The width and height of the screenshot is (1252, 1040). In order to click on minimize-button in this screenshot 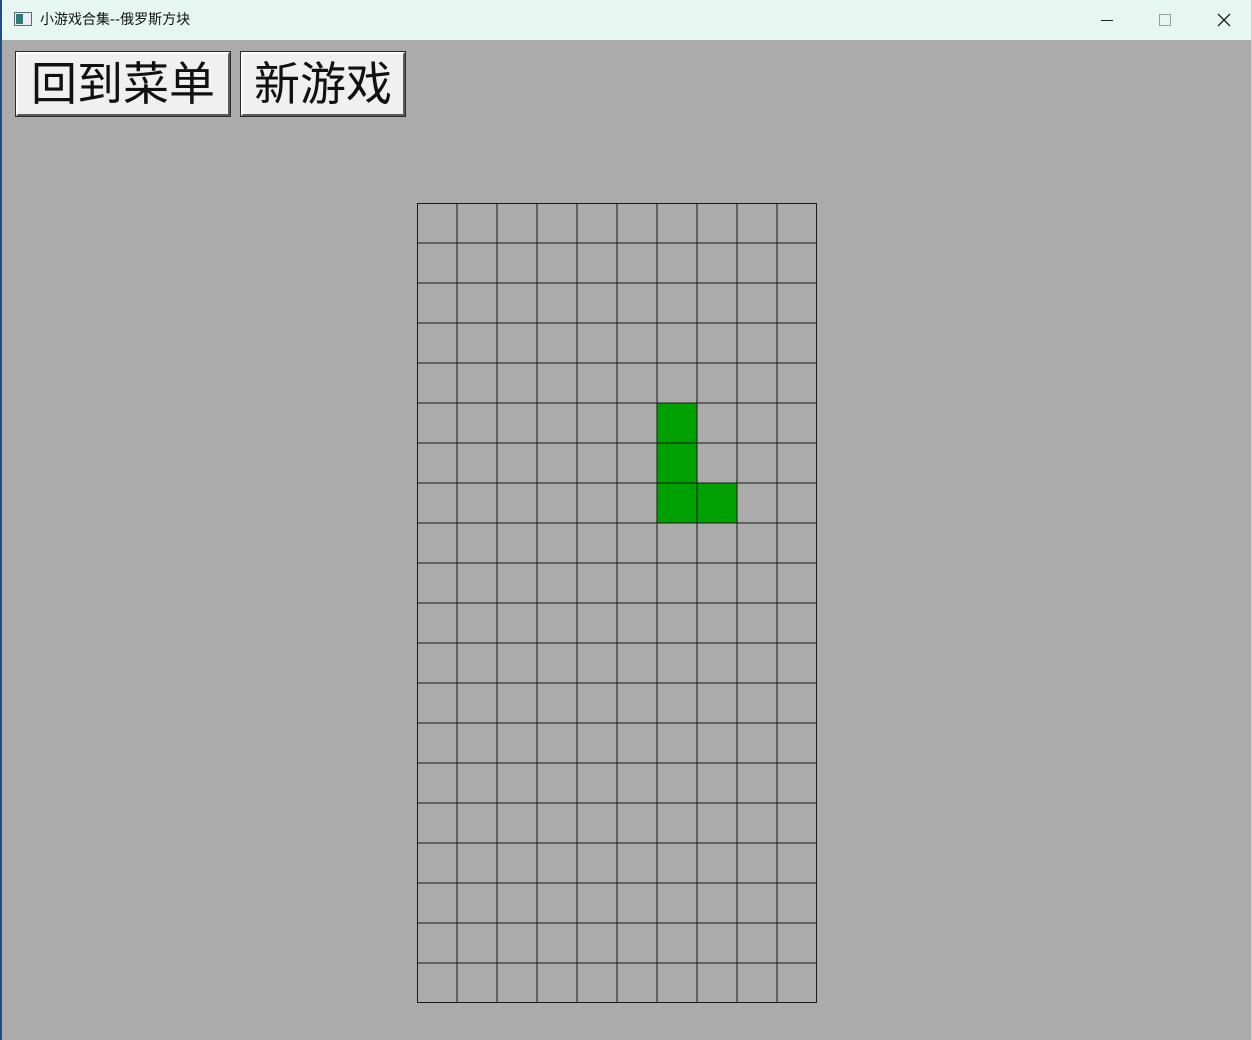, I will do `click(1107, 20)`.